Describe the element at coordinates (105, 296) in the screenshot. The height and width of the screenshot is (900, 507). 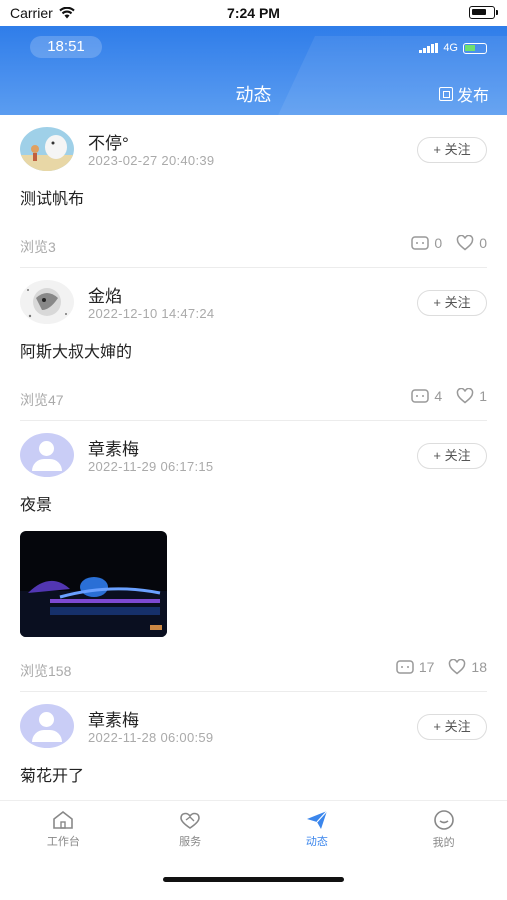
I see `author-name: 金焰` at that location.